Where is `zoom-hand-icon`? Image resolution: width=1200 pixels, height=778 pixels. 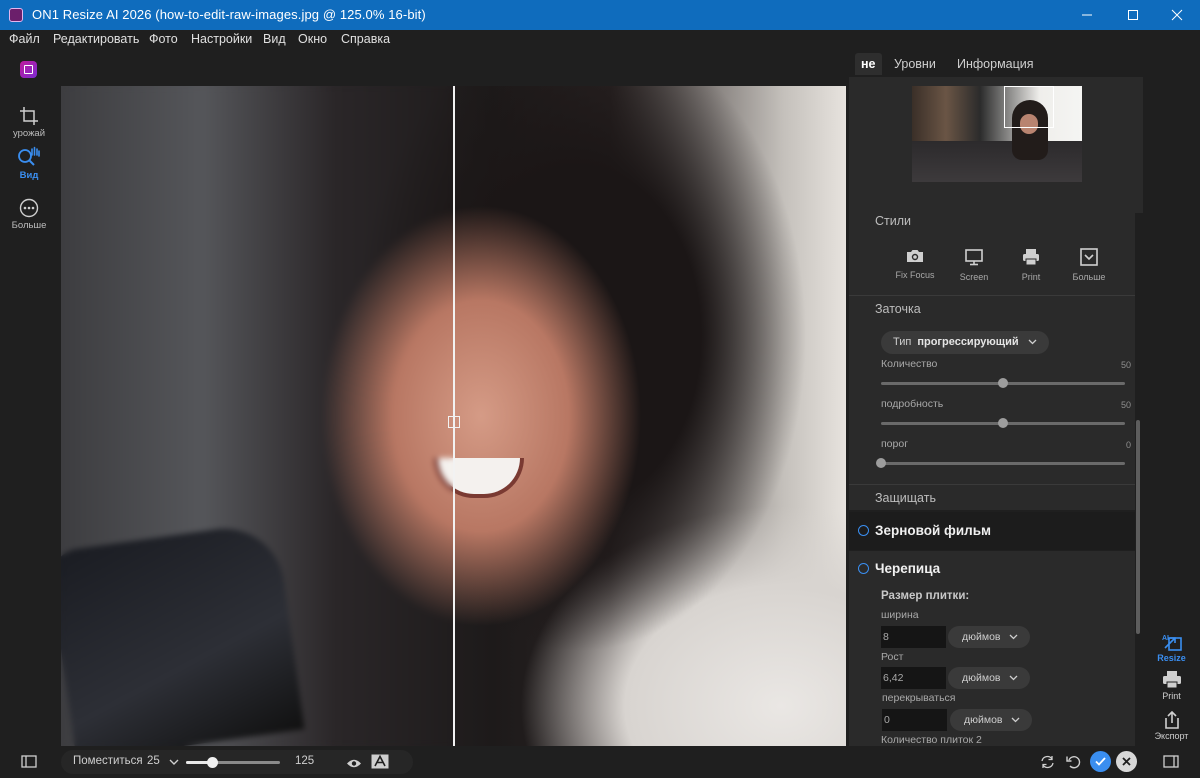
zoom-hand-icon is located at coordinates (29, 156).